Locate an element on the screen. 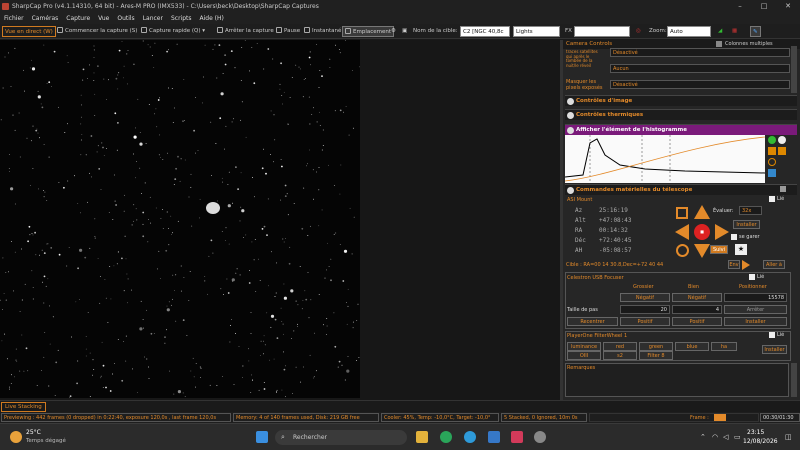 This screenshot has height=450, width=800. wheel-linked-checkbox is located at coordinates (772, 335).